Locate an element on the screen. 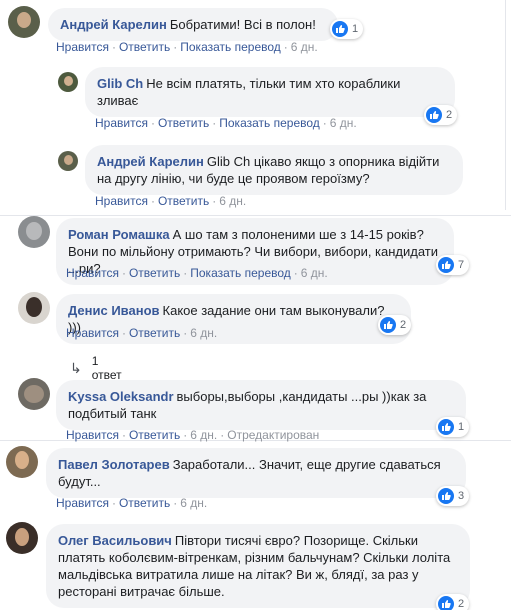 This screenshot has height=610, width=511. comment-author: Kyssa Oleksandr is located at coordinates (121, 396).